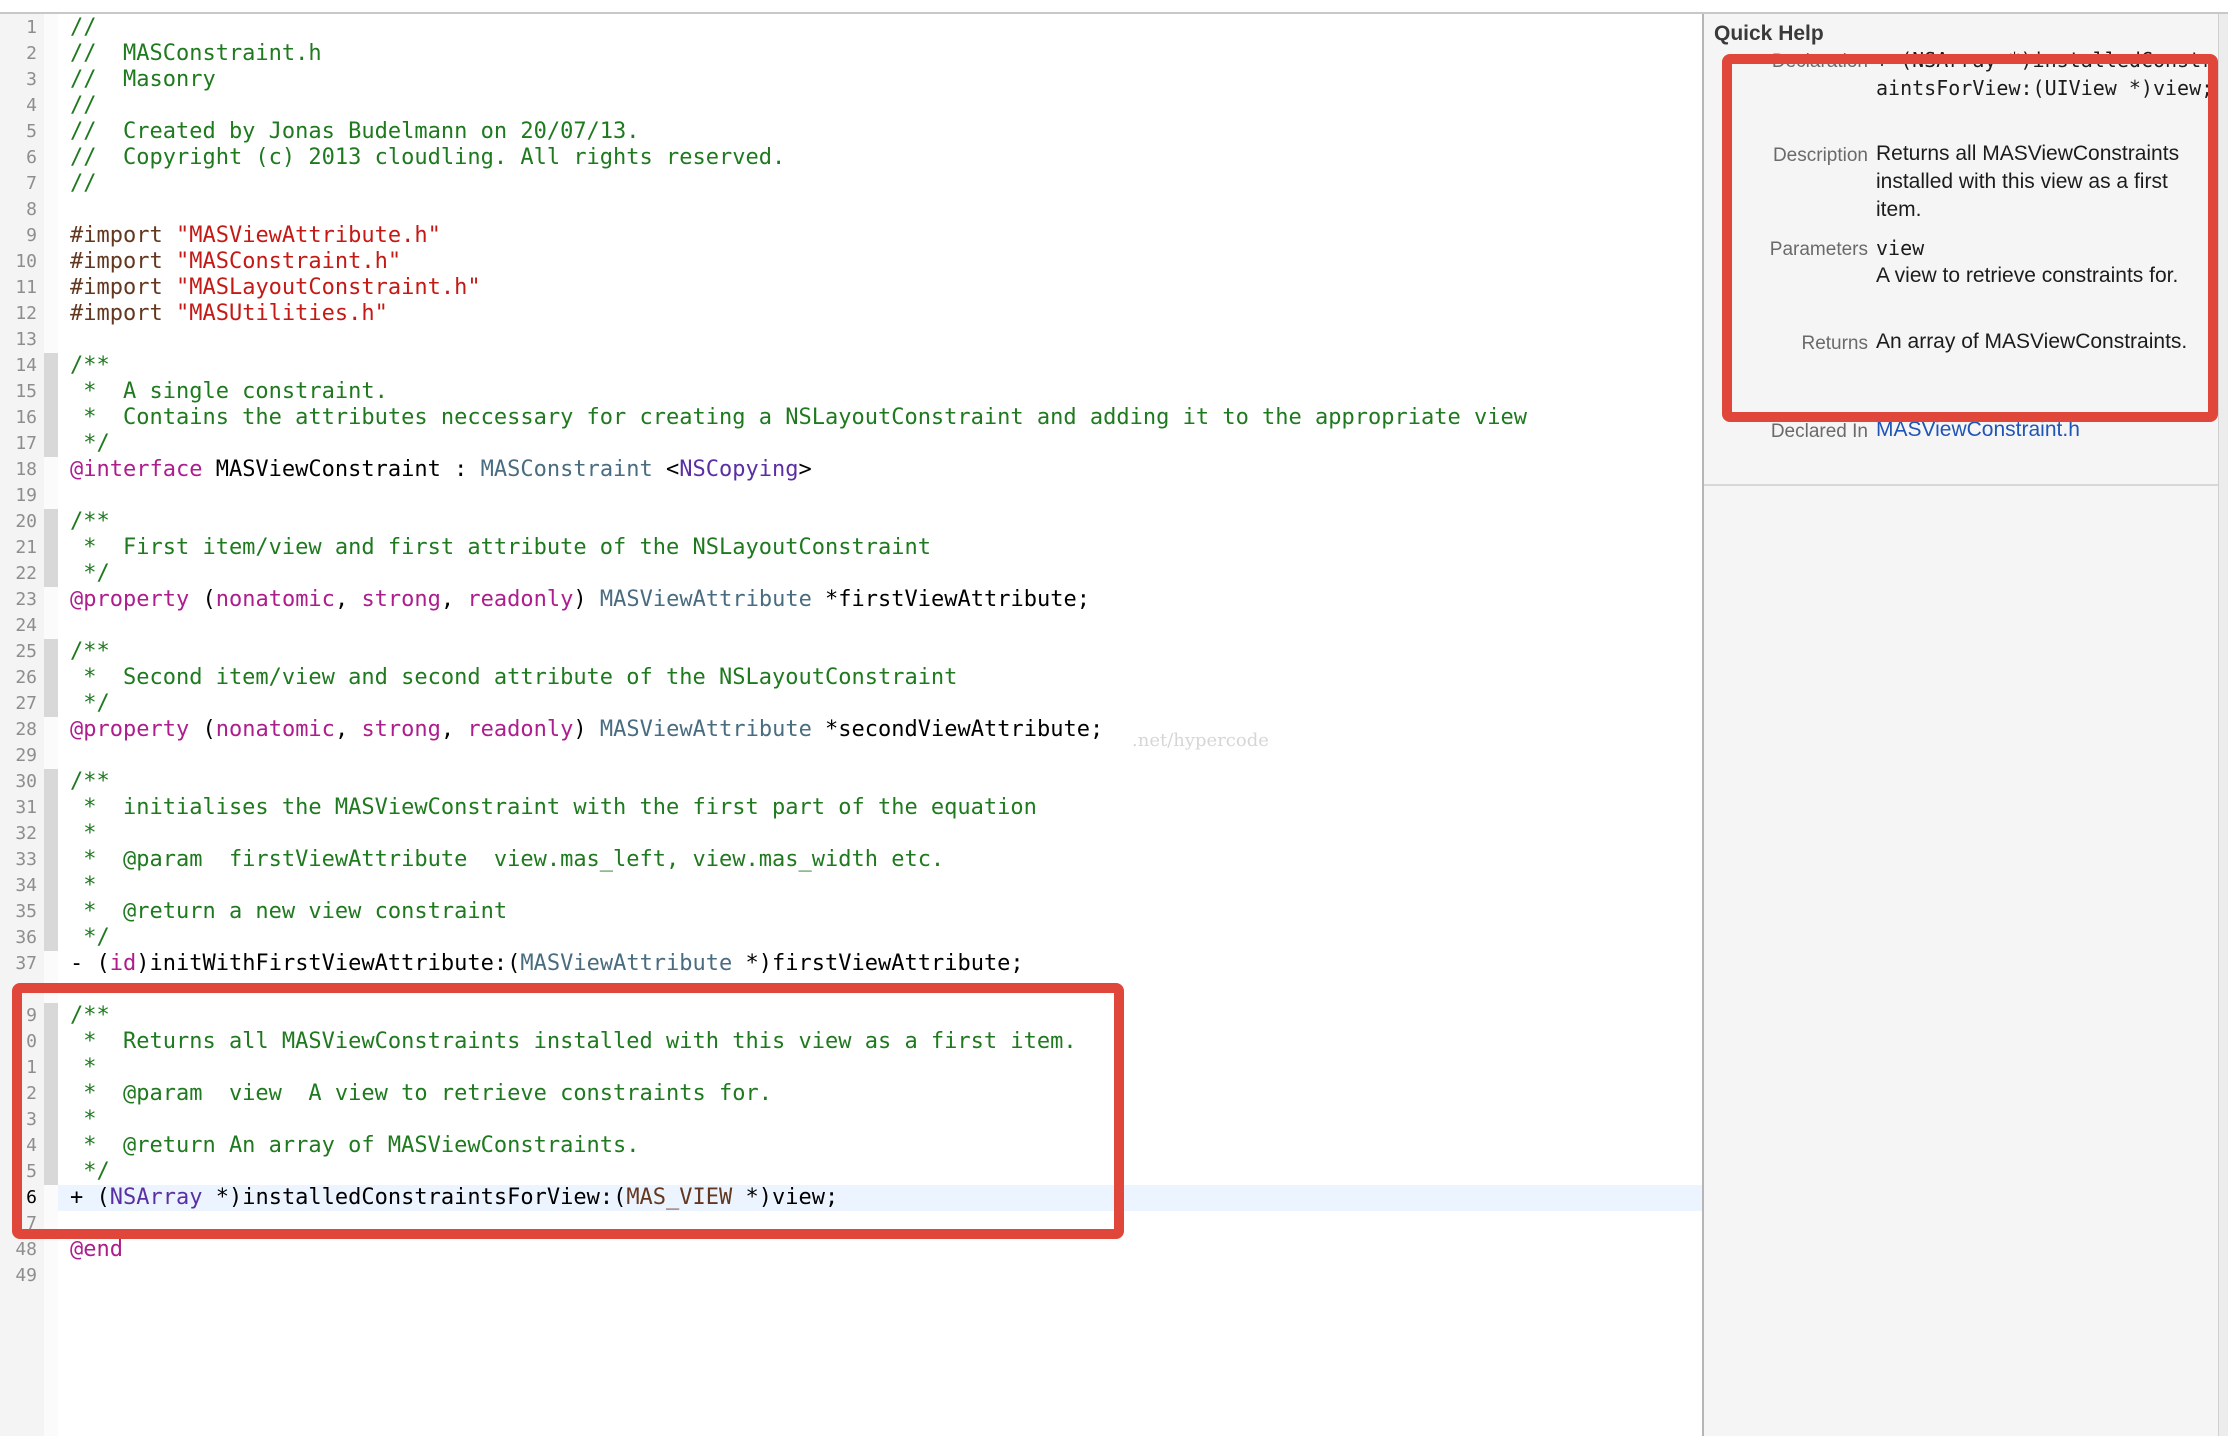 The image size is (2228, 1436). I want to click on declared-in-link: MASViewConstraint.h, so click(2046, 430).